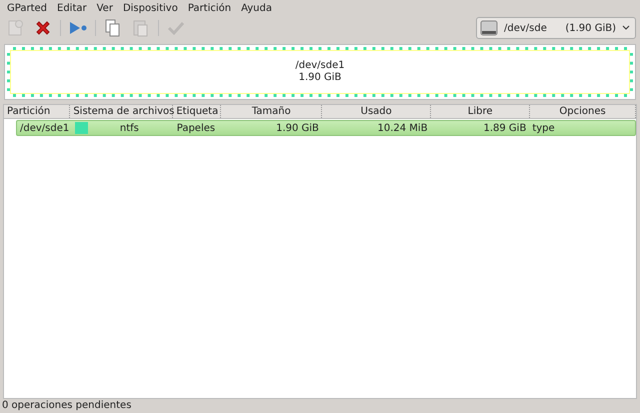 Image resolution: width=640 pixels, height=413 pixels. Describe the element at coordinates (583, 111) in the screenshot. I see `column-header: Opciones` at that location.